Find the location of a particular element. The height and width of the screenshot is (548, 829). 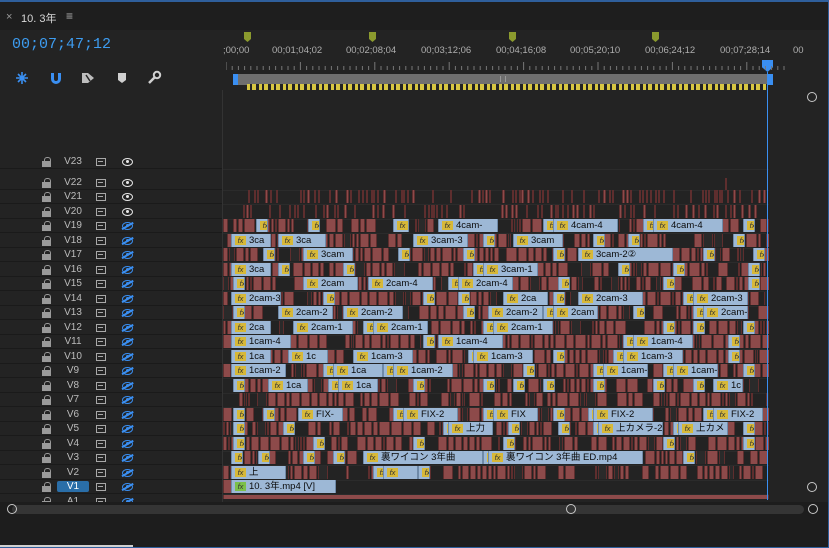

video-clip: fx 4cam- is located at coordinates (468, 225).